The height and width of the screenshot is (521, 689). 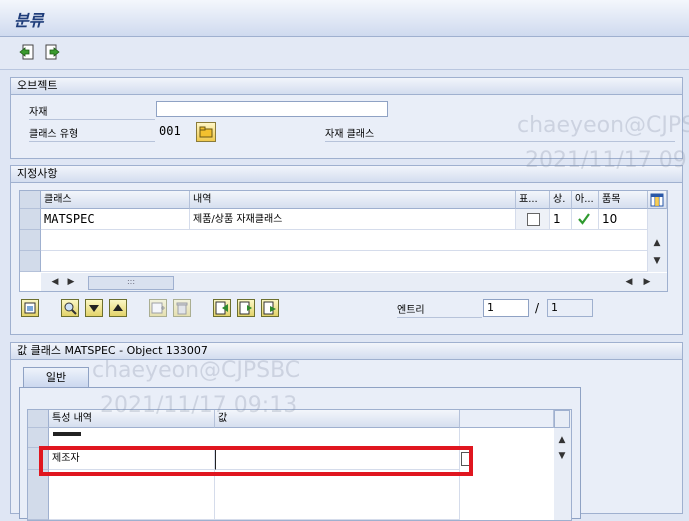 I want to click on previous-entry-button, so click(x=246, y=308).